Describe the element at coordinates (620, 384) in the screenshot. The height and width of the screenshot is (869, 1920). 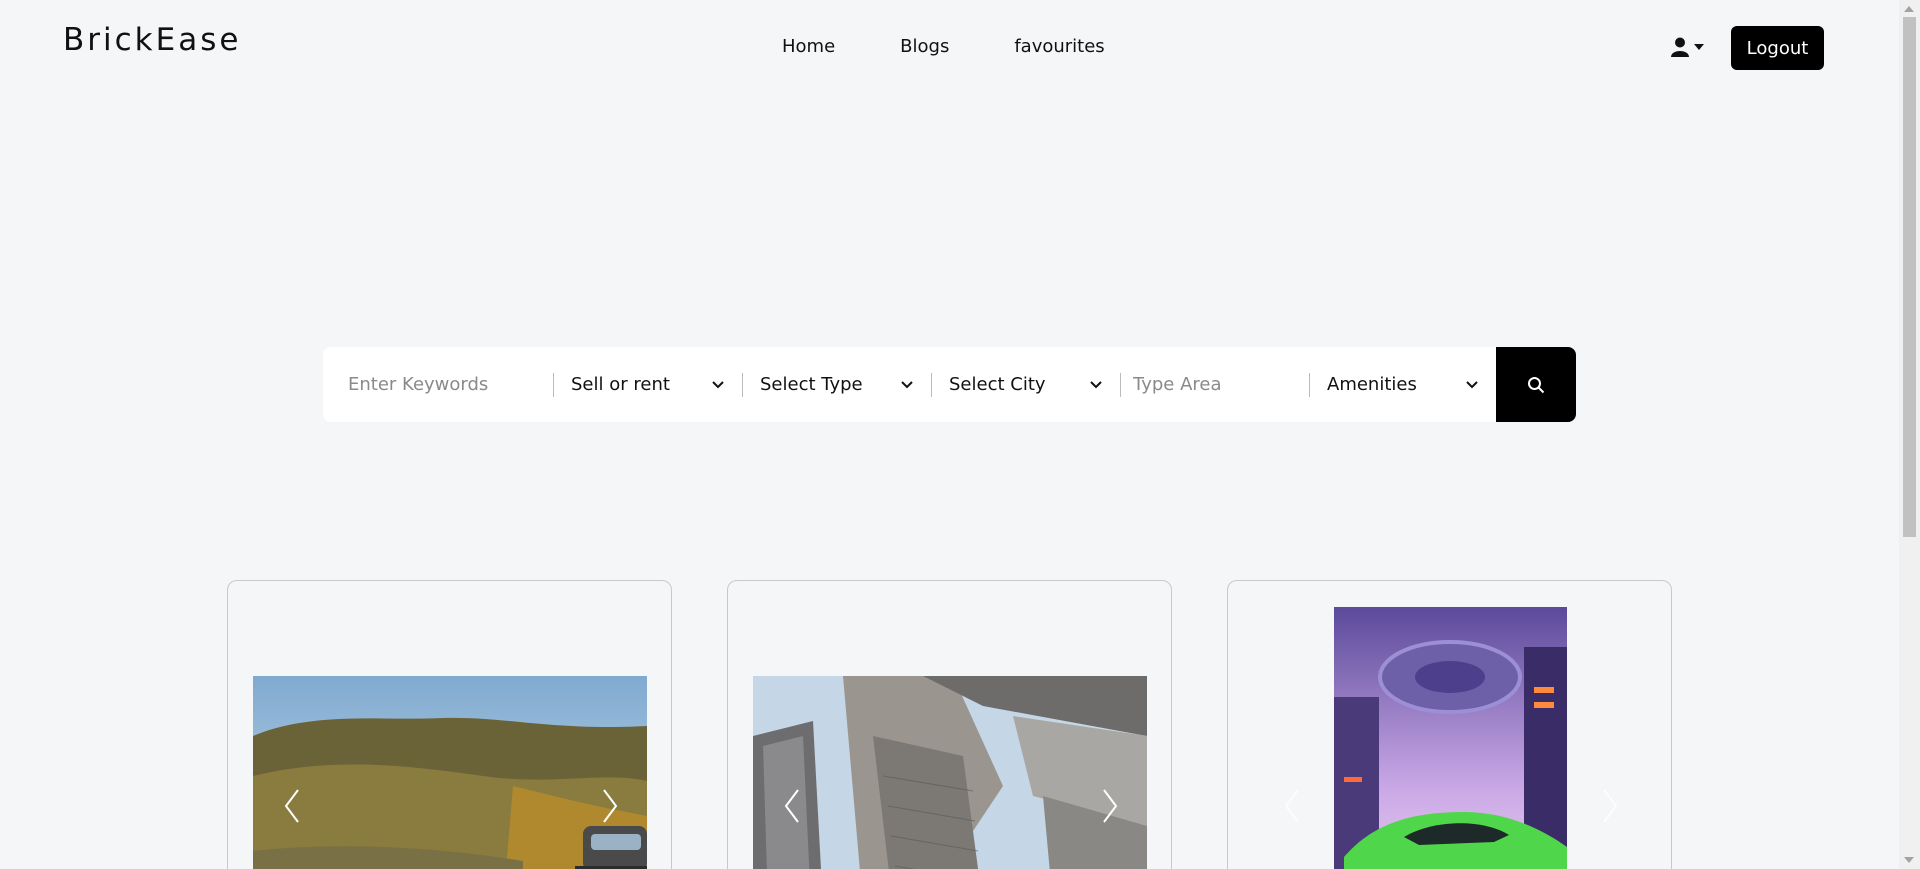
I see `sell-rent-value: Sell or rent` at that location.